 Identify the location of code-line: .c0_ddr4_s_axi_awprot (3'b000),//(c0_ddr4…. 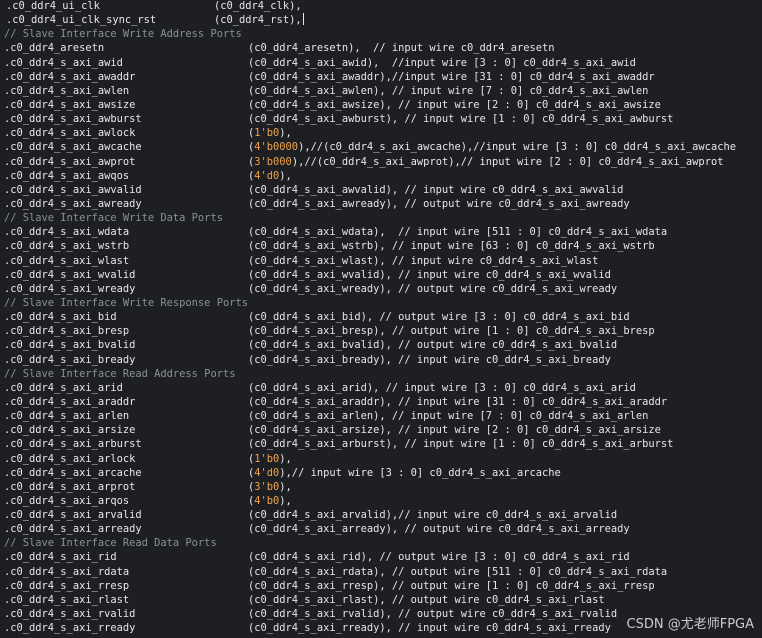
(381, 162).